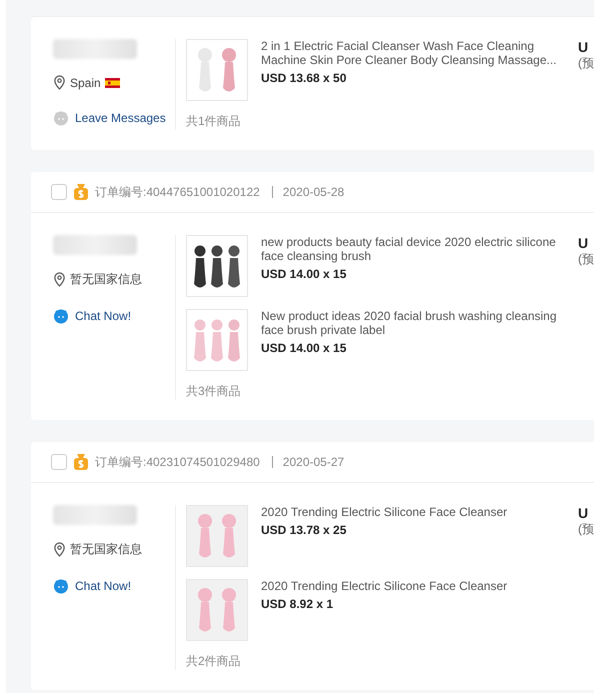 The image size is (594, 693). I want to click on price-quantity: USD 13.78 x 25, so click(304, 530).